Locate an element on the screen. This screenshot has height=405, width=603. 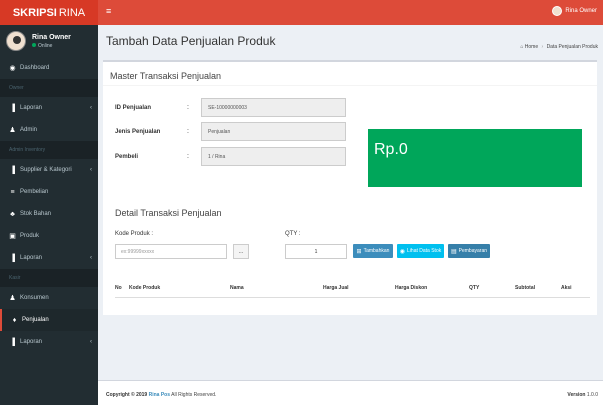
id-penjualan-label: ID Penjualan is located at coordinates (133, 108).